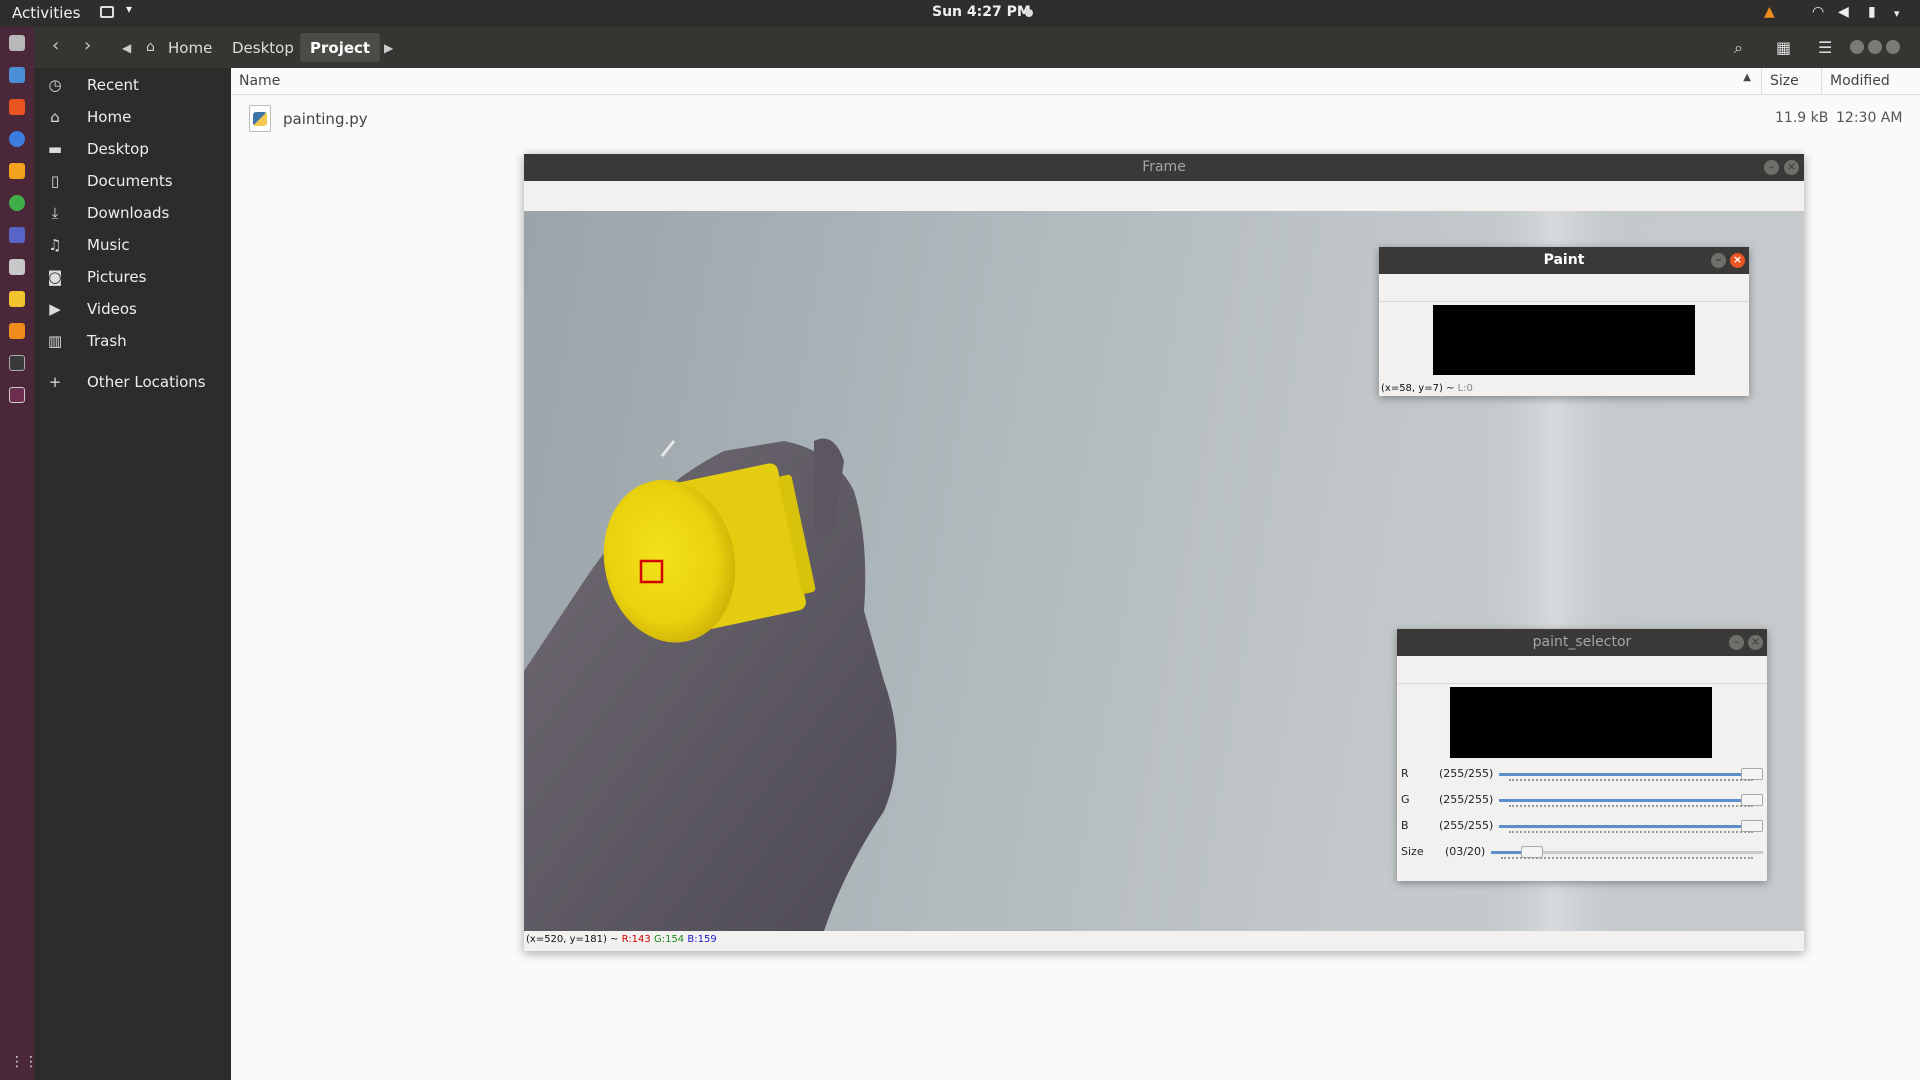  I want to click on breadcrumb-desktop: Desktop, so click(263, 47).